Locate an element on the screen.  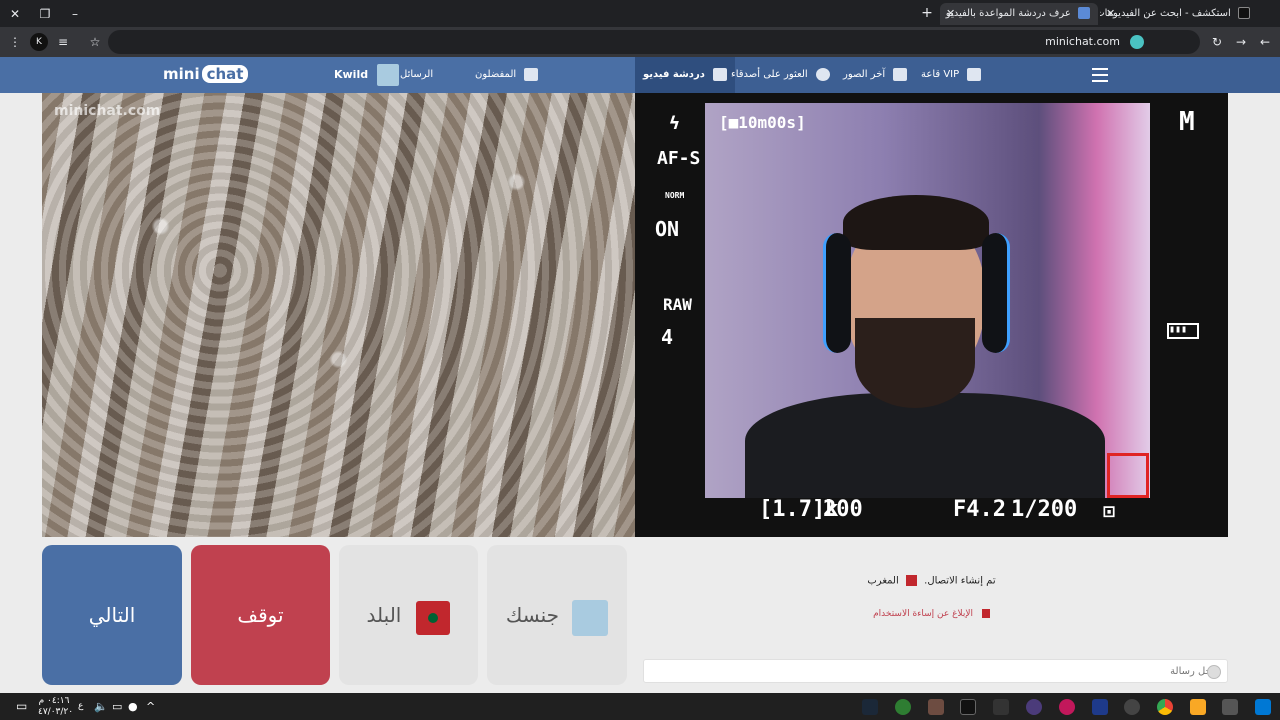
metering-icon: ⊡ is located at coordinates (1109, 511).